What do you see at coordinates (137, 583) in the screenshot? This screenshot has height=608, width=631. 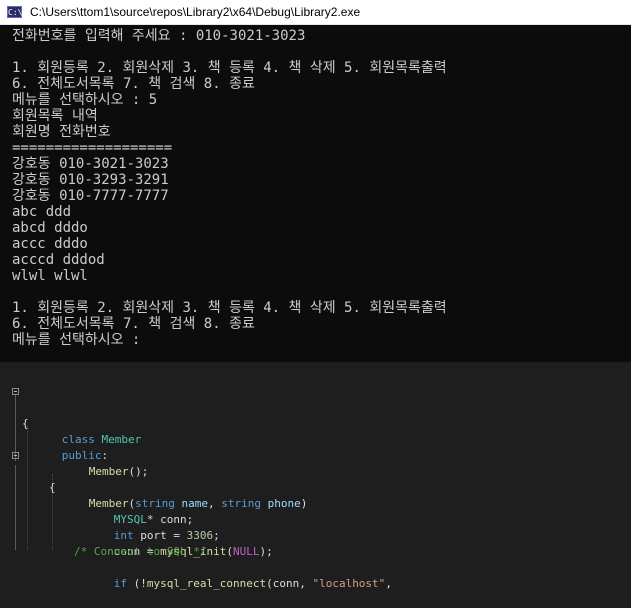 I see `code-text: (!` at bounding box center [137, 583].